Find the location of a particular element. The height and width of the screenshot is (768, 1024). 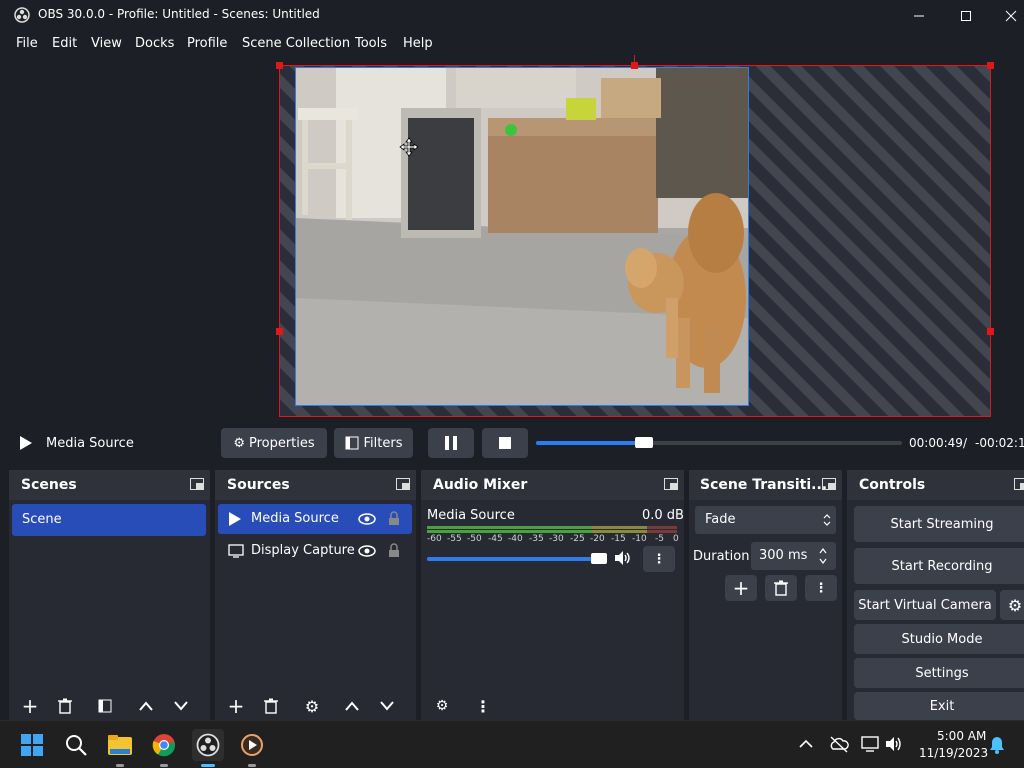

scene-filters-button is located at coordinates (105, 706).